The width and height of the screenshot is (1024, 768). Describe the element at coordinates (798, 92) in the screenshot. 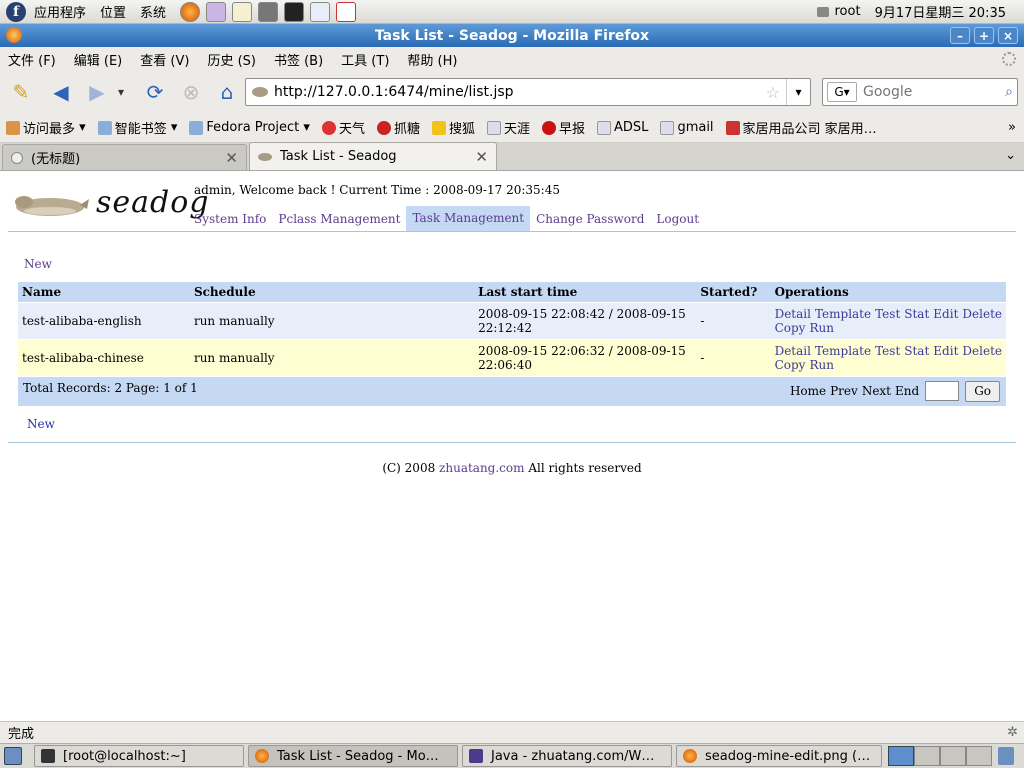

I see `url-dropdown-icon: ▾` at that location.